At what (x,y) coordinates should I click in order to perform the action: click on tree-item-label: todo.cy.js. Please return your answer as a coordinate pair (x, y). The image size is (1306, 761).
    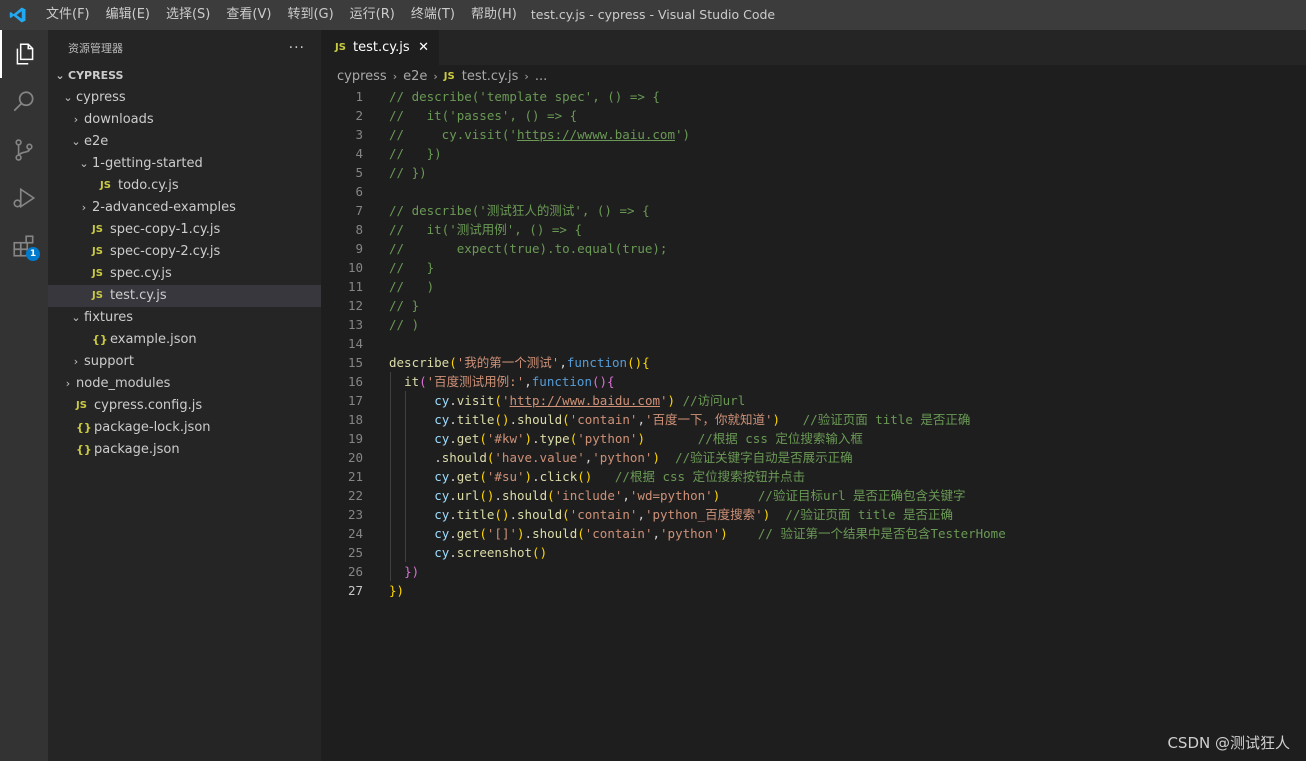
    Looking at the image, I should click on (148, 185).